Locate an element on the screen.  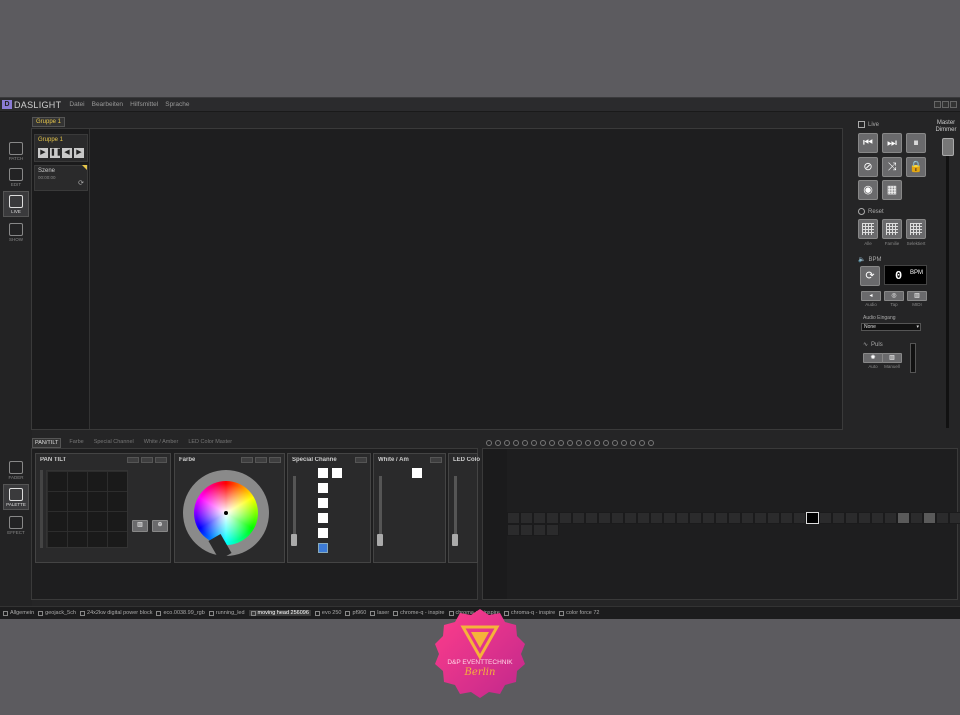
paste-icon is located at coordinates (588, 443).